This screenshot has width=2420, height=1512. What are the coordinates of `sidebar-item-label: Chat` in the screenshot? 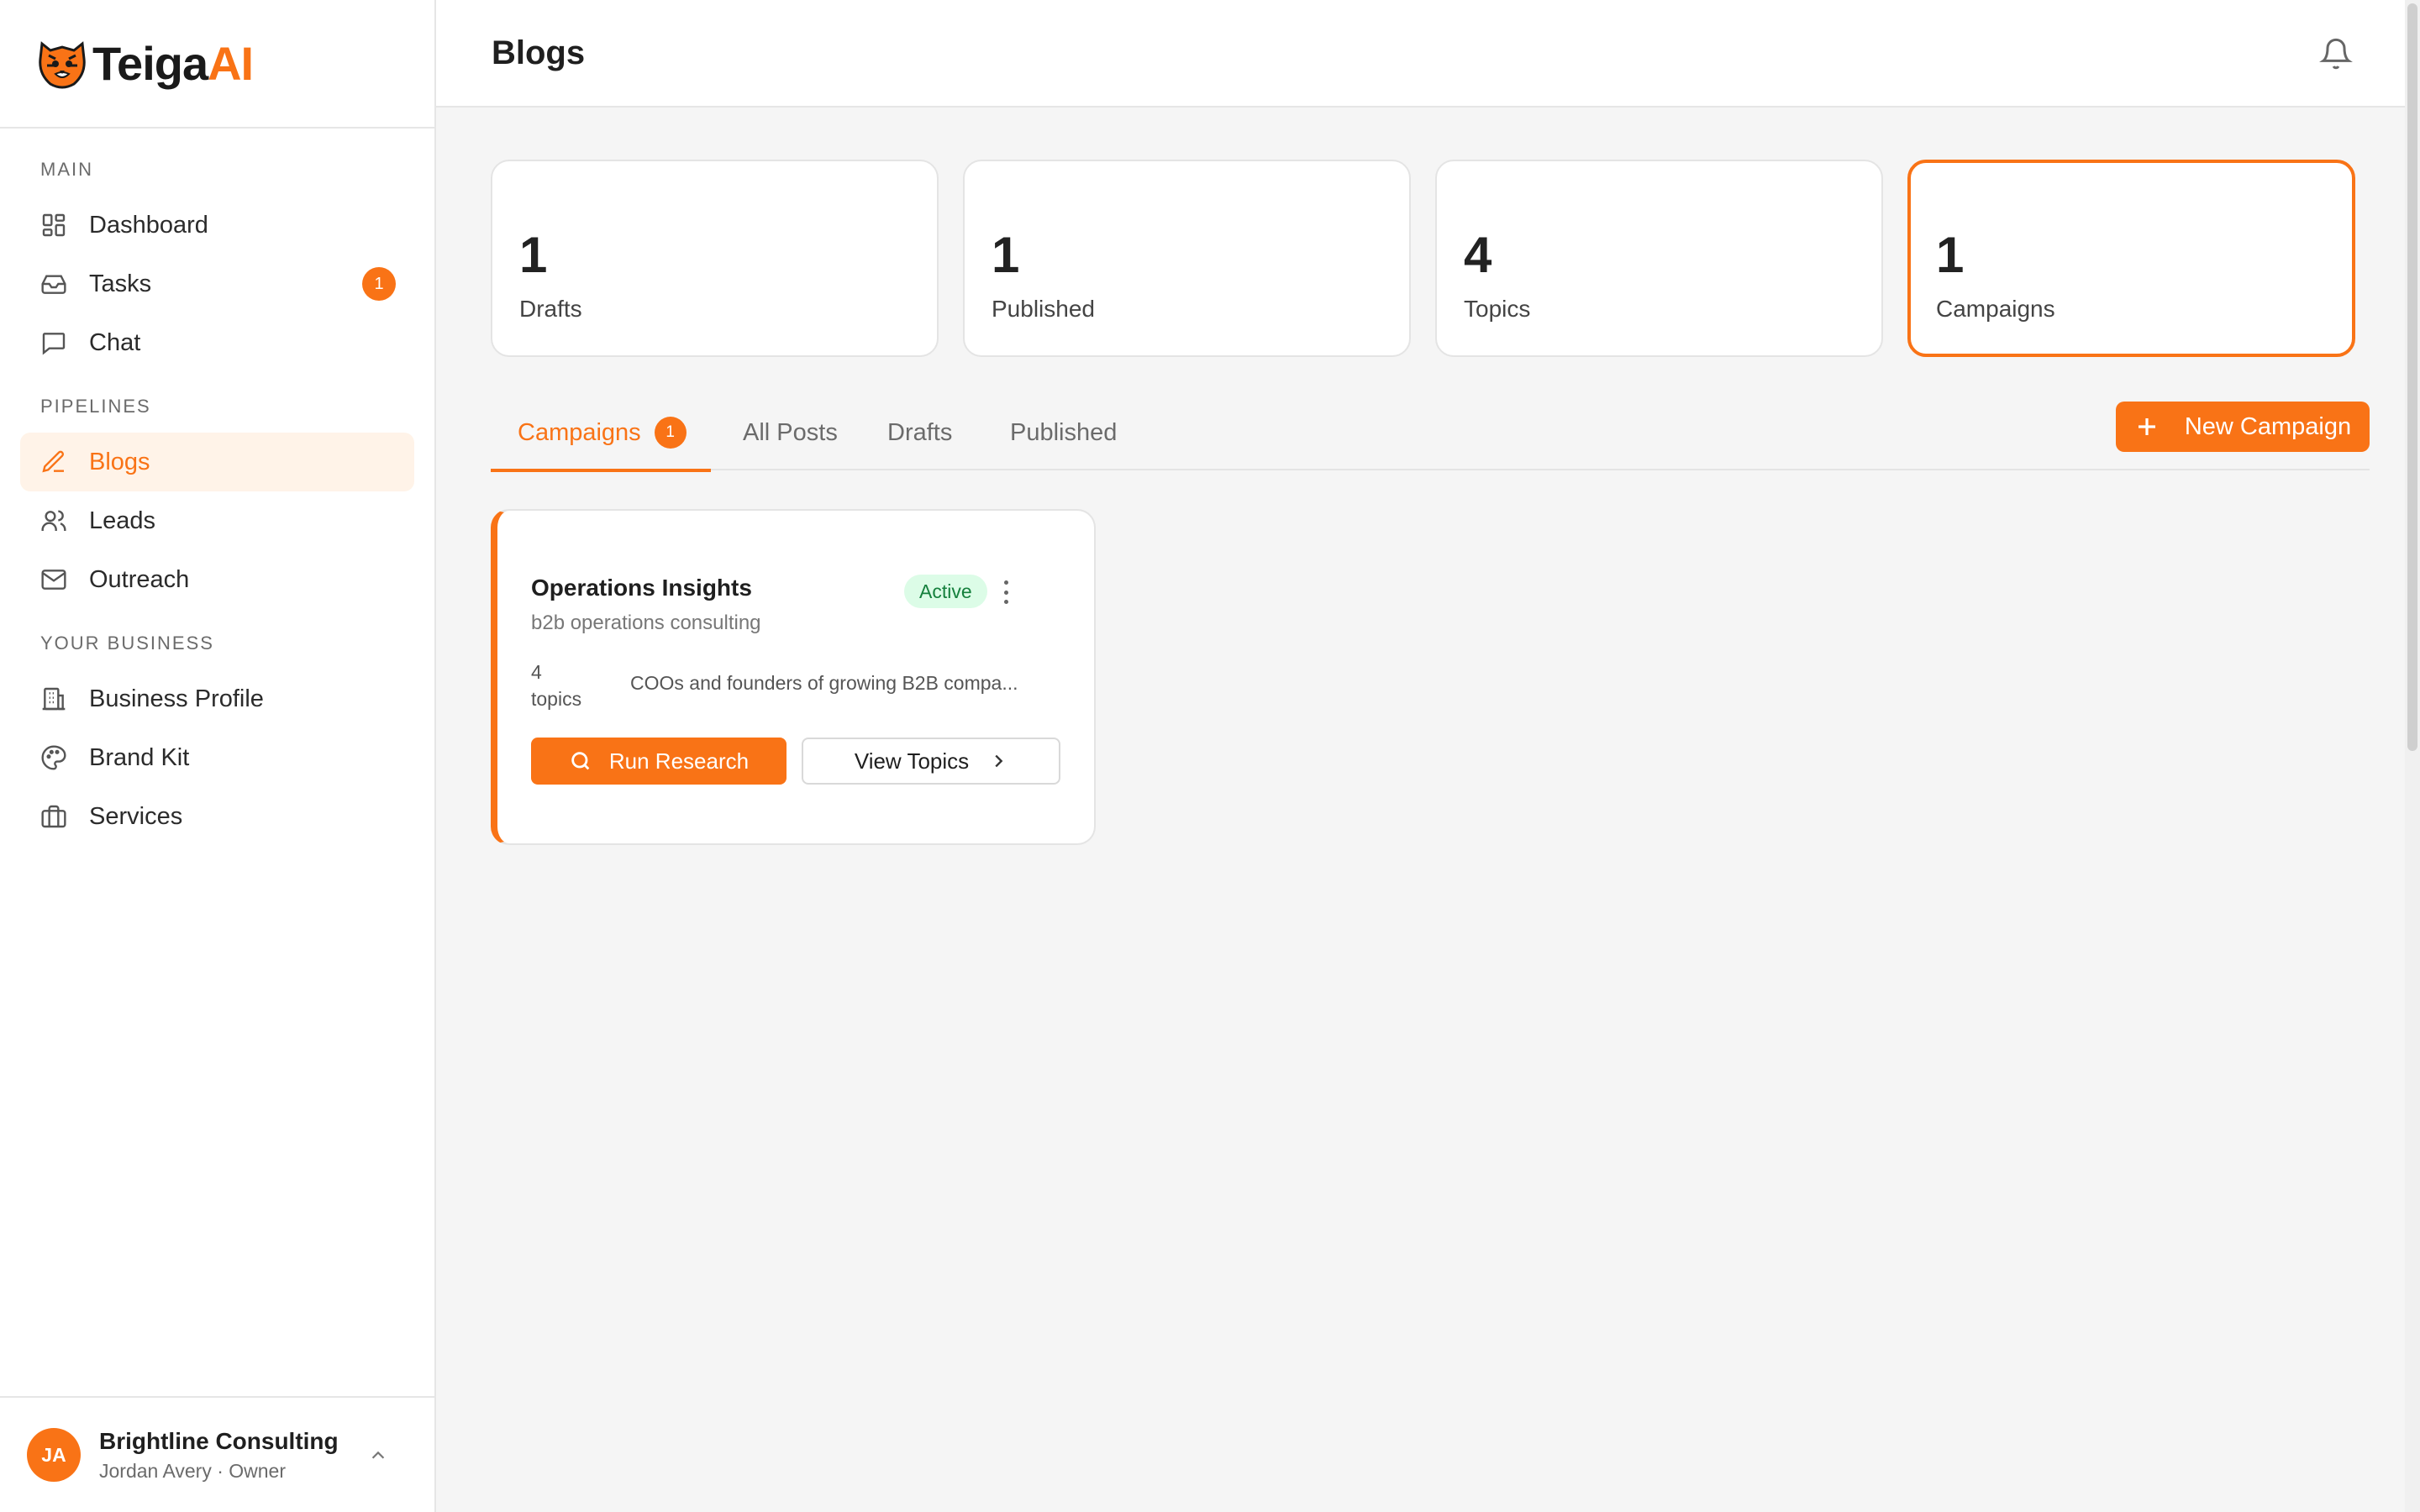 It's located at (115, 342).